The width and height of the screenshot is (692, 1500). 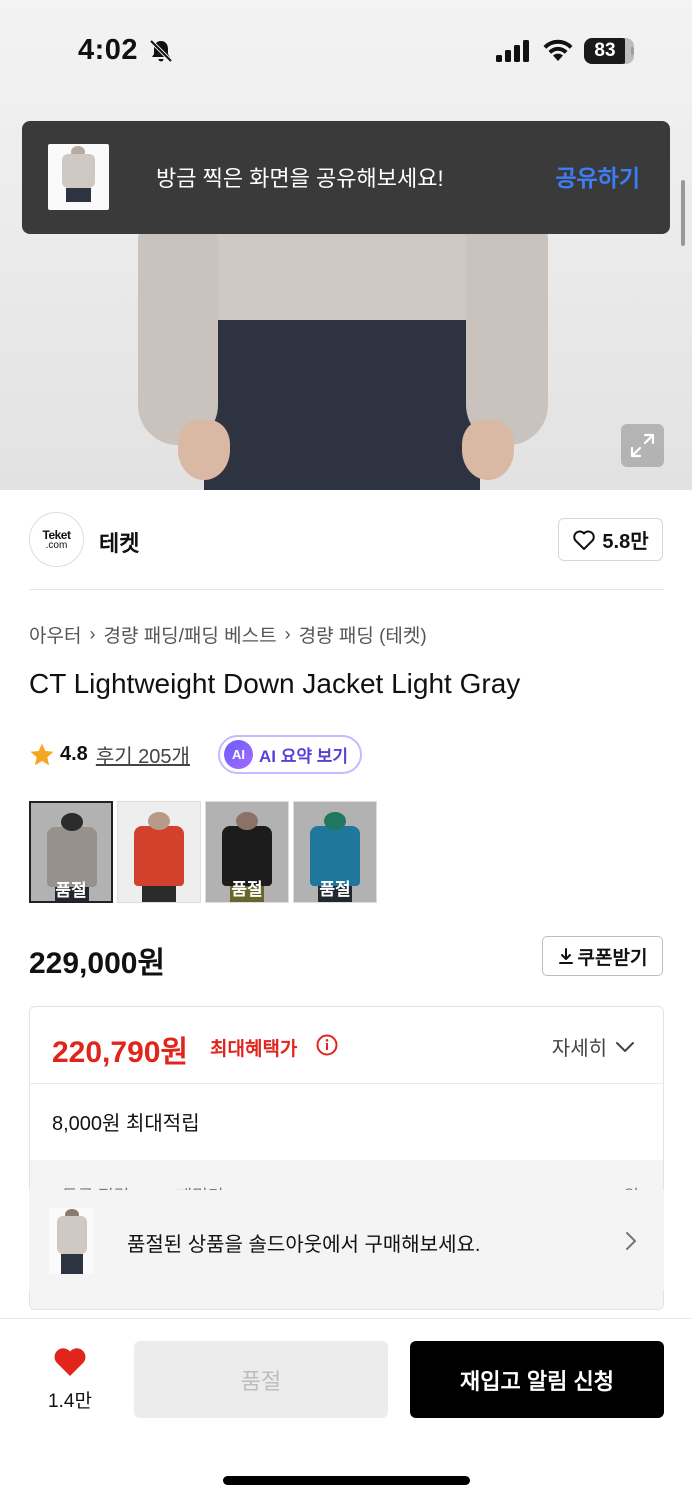 I want to click on scroll-indicator, so click(x=683, y=213).